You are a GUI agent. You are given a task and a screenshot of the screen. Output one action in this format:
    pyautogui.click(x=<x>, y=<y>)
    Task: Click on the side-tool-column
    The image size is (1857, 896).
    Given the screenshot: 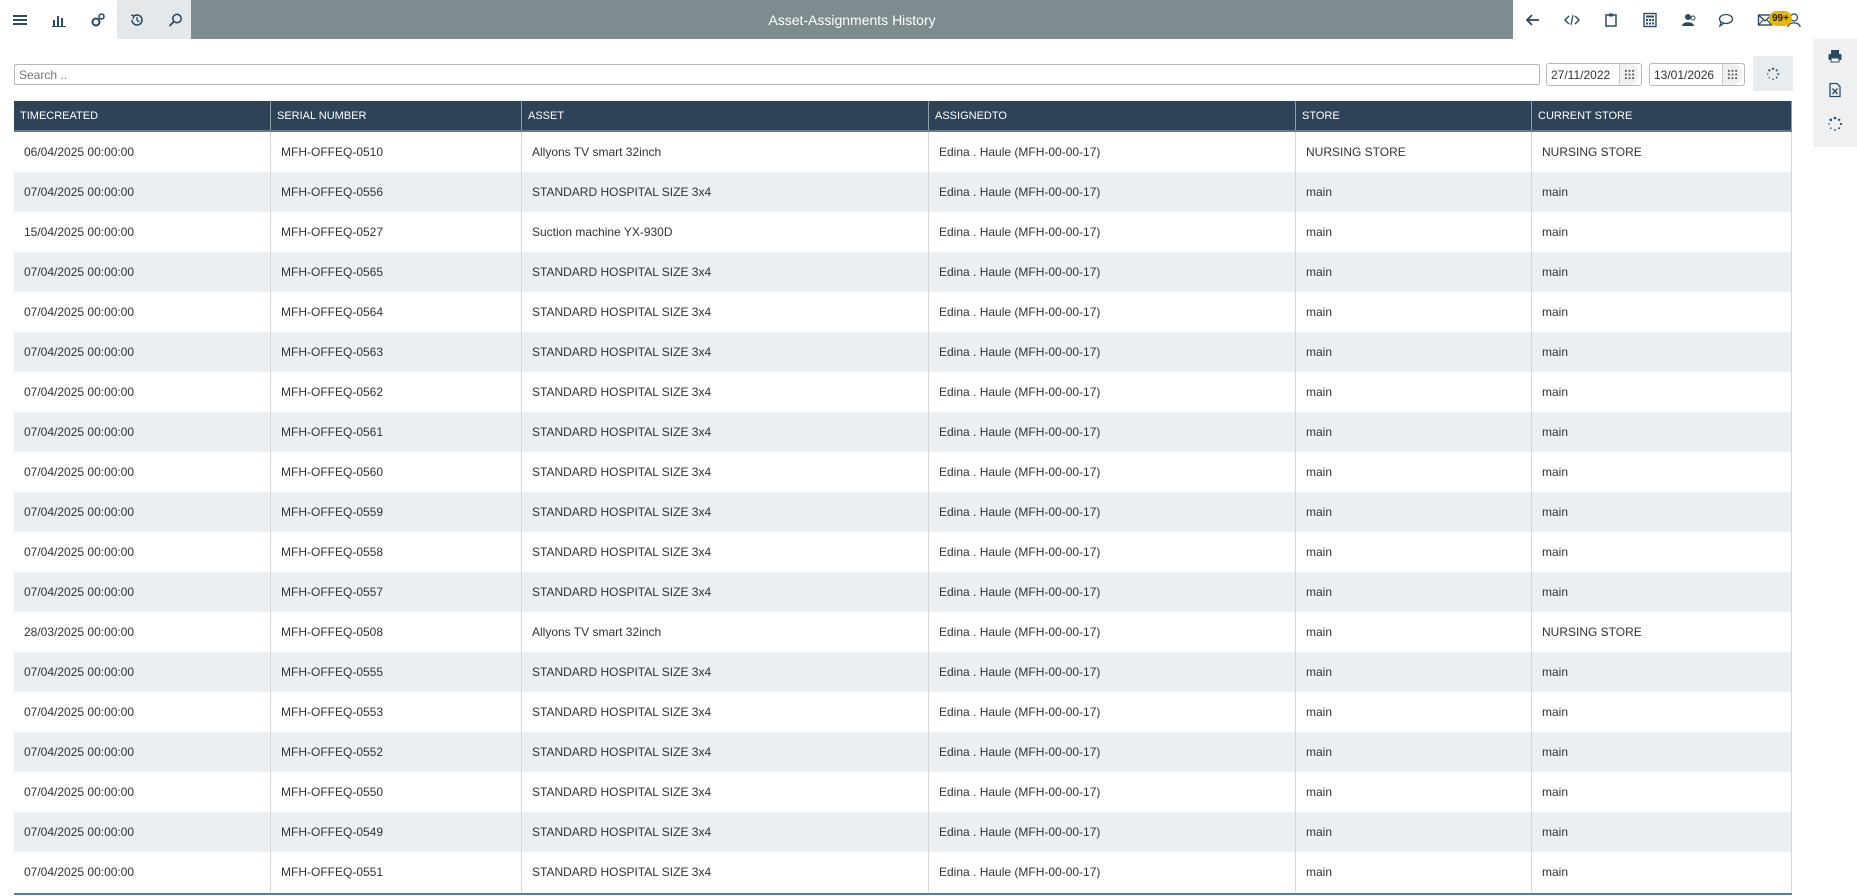 What is the action you would take?
    pyautogui.click(x=1835, y=93)
    